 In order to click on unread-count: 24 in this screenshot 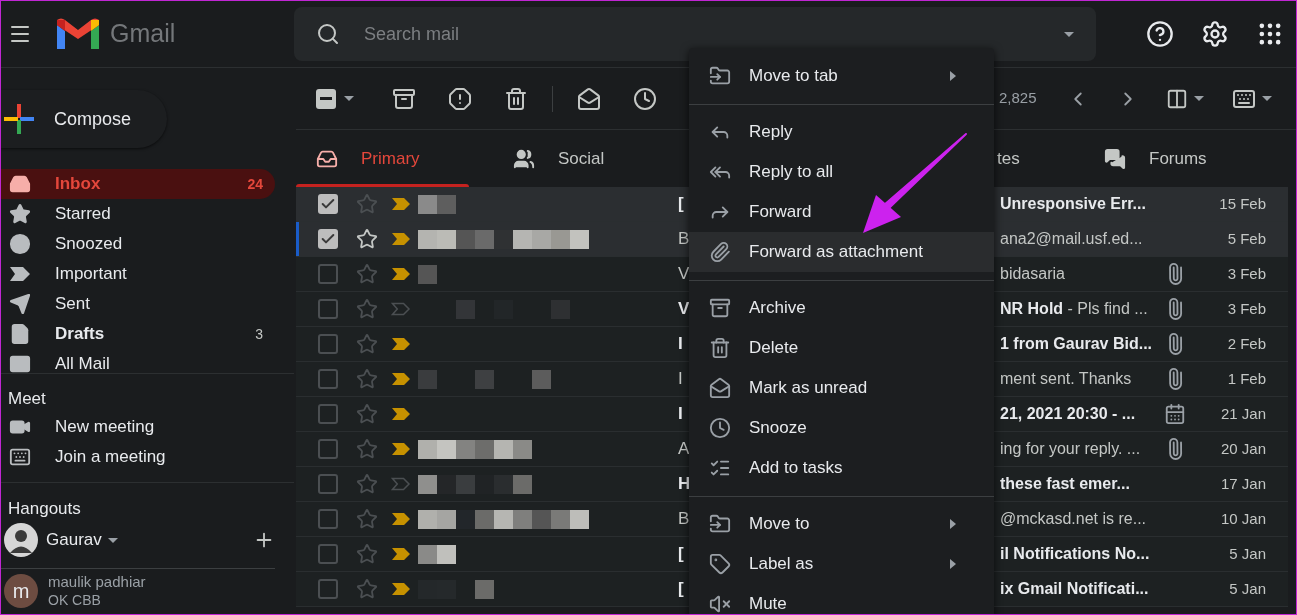, I will do `click(255, 184)`.